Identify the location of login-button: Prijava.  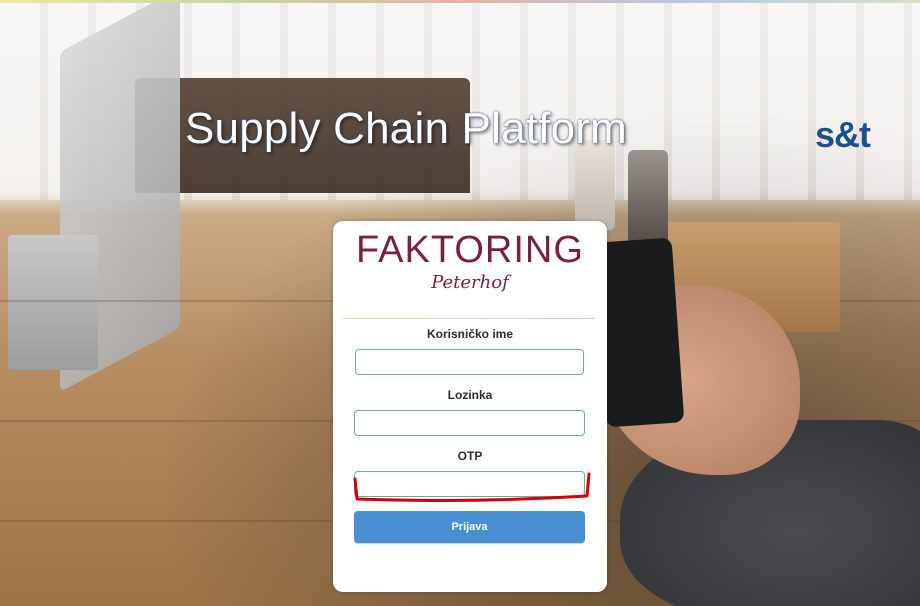
(469, 527).